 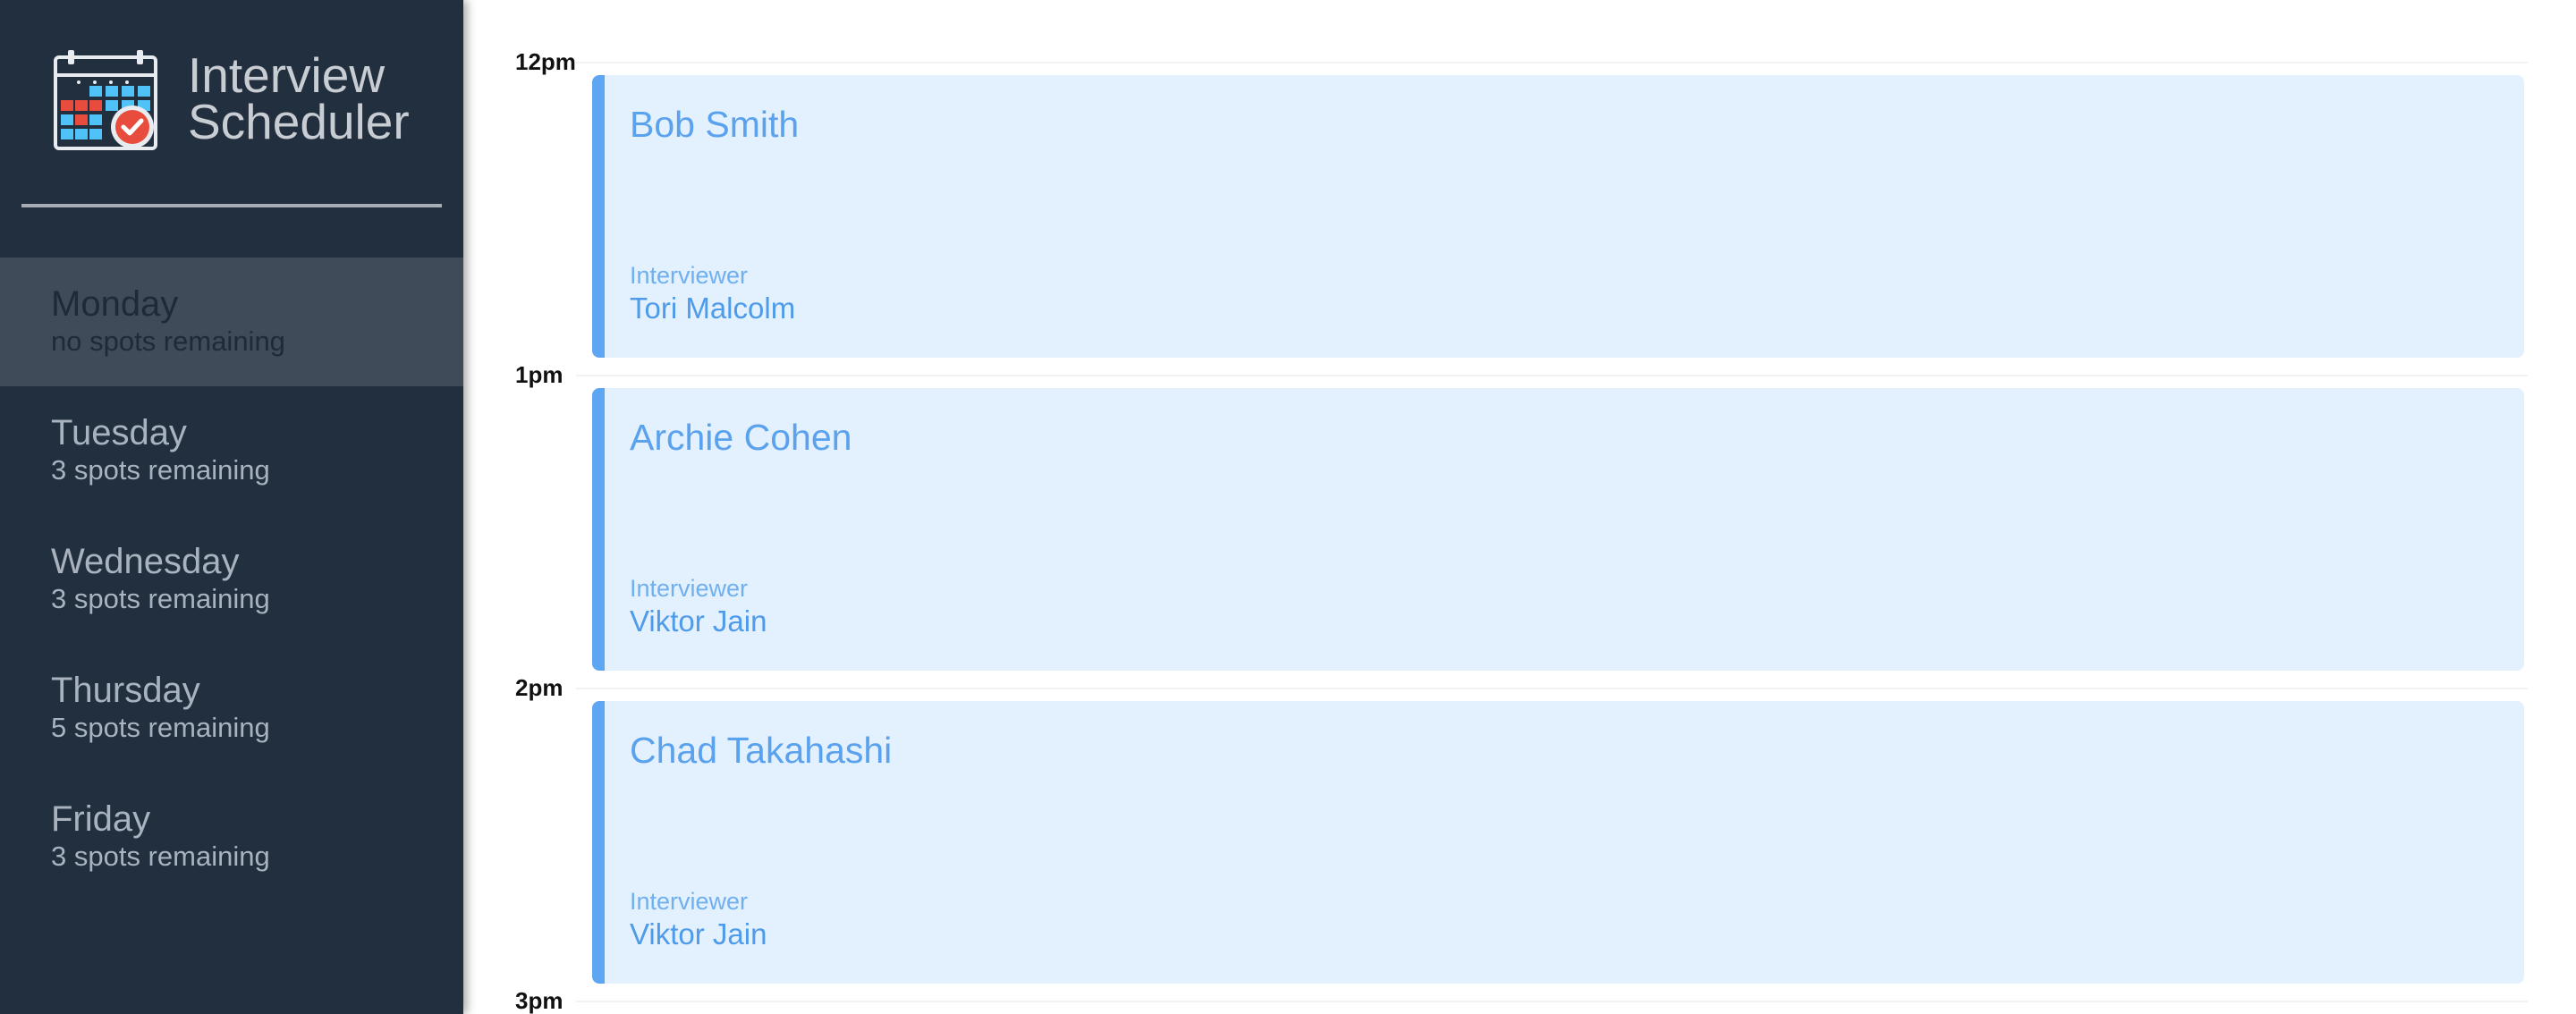 I want to click on day-name: Monday, so click(x=115, y=304).